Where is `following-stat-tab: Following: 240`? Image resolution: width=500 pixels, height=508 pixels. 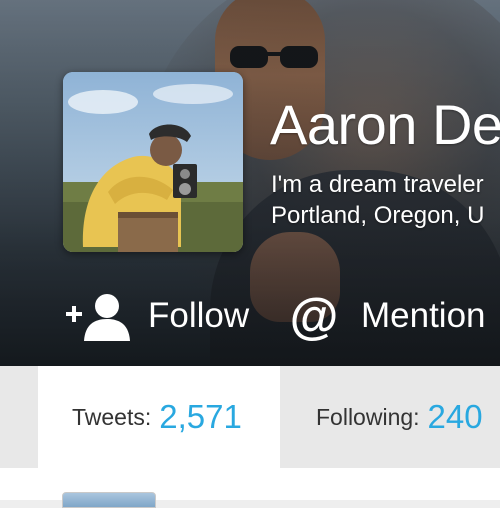 following-stat-tab: Following: 240 is located at coordinates (390, 417).